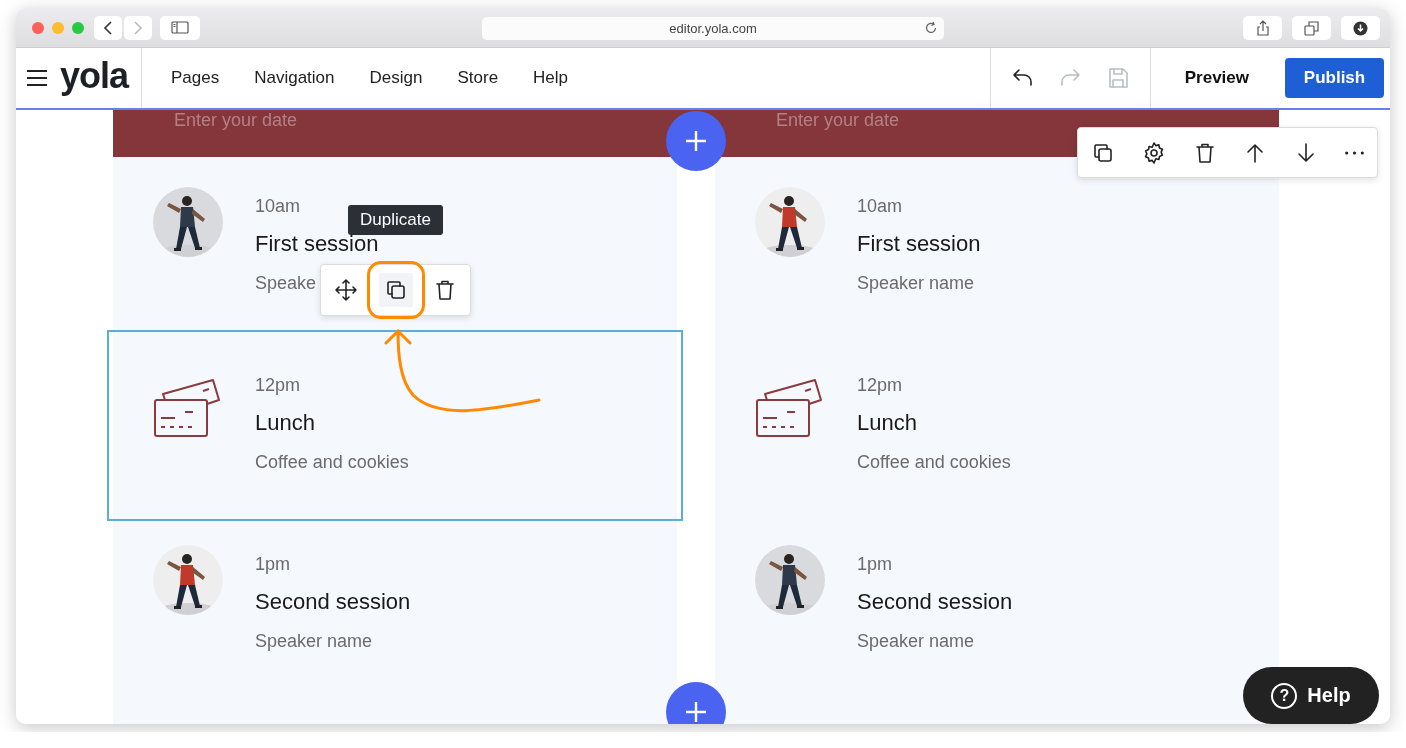 Image resolution: width=1406 pixels, height=748 pixels. I want to click on logo: yola, so click(94, 78).